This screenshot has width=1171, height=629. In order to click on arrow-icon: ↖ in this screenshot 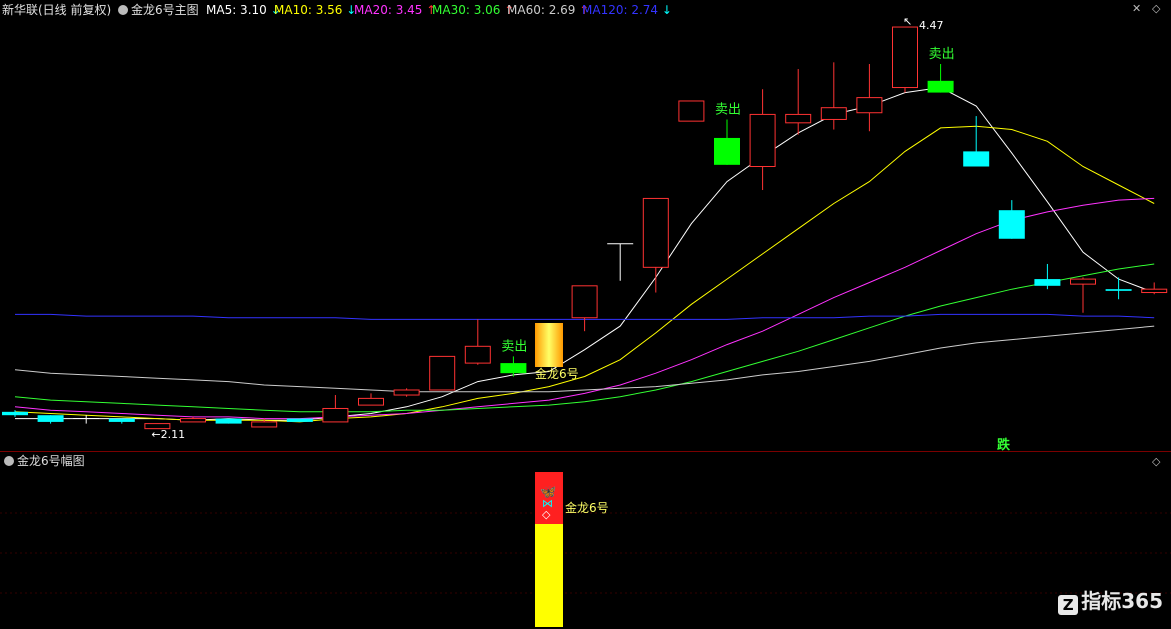, I will do `click(907, 21)`.